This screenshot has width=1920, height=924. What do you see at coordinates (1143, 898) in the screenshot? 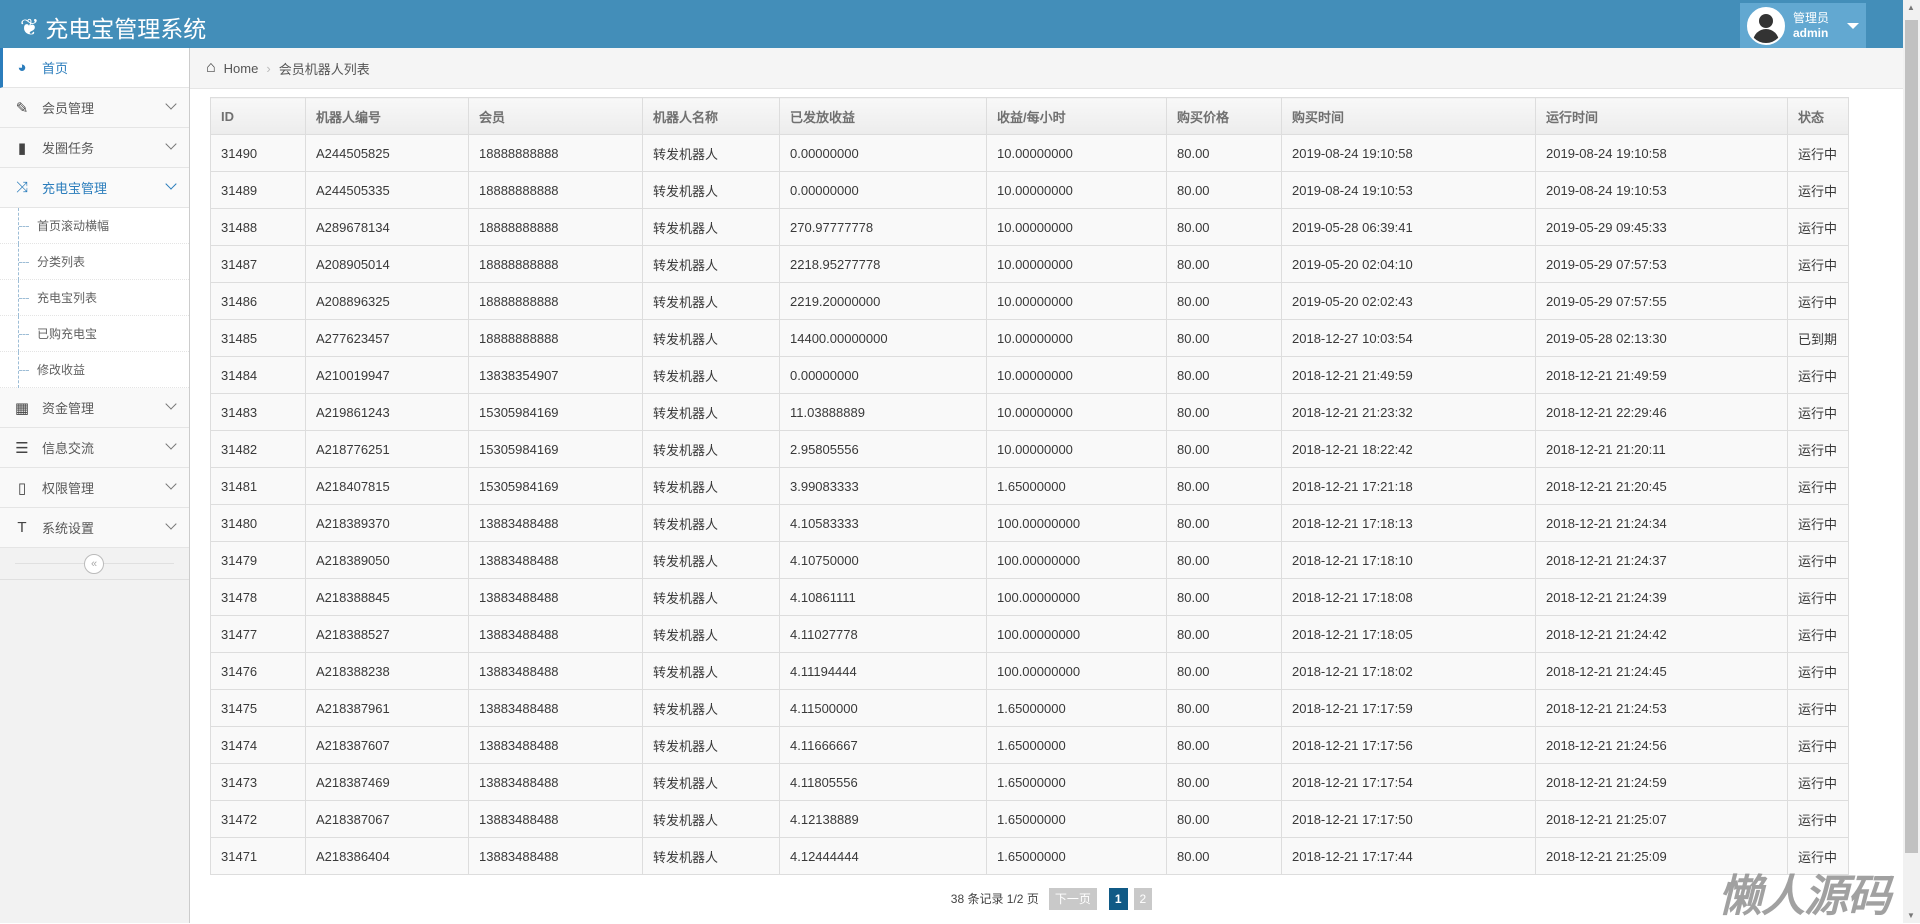
I see `page-2-button: 2` at bounding box center [1143, 898].